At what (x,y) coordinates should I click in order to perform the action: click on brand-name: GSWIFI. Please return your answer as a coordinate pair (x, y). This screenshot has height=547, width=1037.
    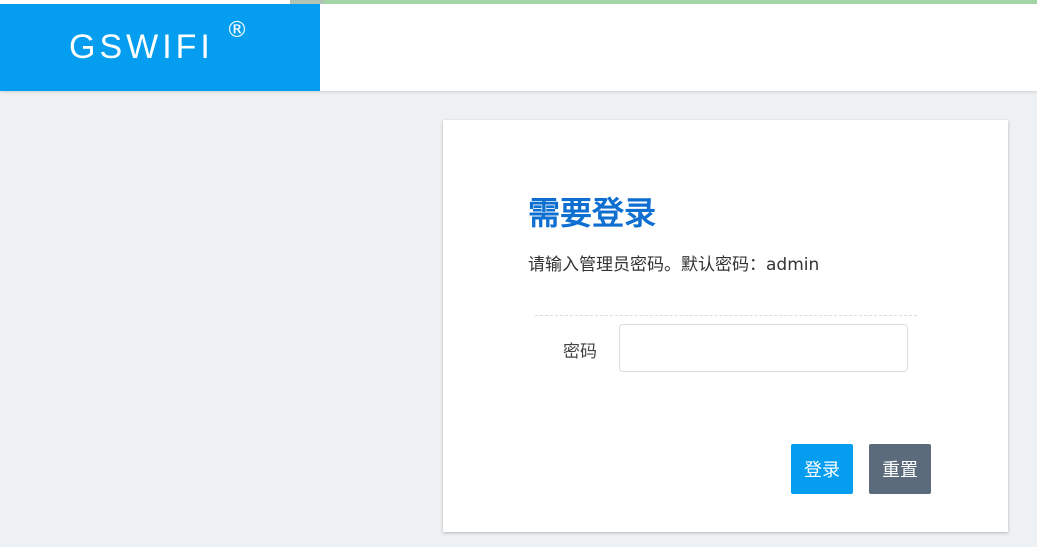
    Looking at the image, I should click on (141, 47).